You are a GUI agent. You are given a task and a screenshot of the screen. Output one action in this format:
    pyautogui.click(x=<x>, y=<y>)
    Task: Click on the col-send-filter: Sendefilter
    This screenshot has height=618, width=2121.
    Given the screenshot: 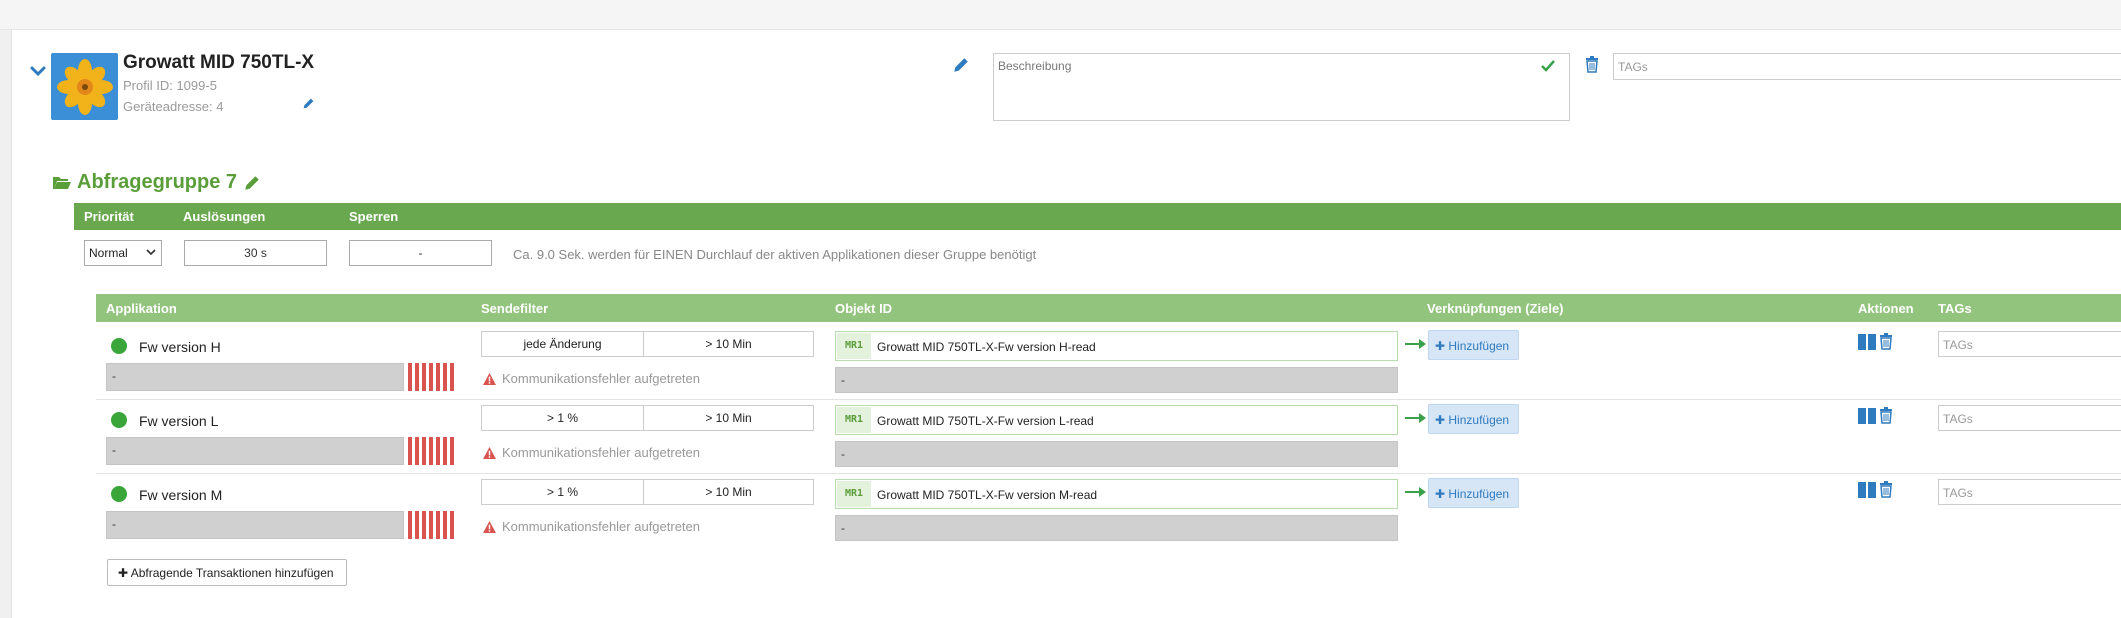 What is the action you would take?
    pyautogui.click(x=515, y=308)
    